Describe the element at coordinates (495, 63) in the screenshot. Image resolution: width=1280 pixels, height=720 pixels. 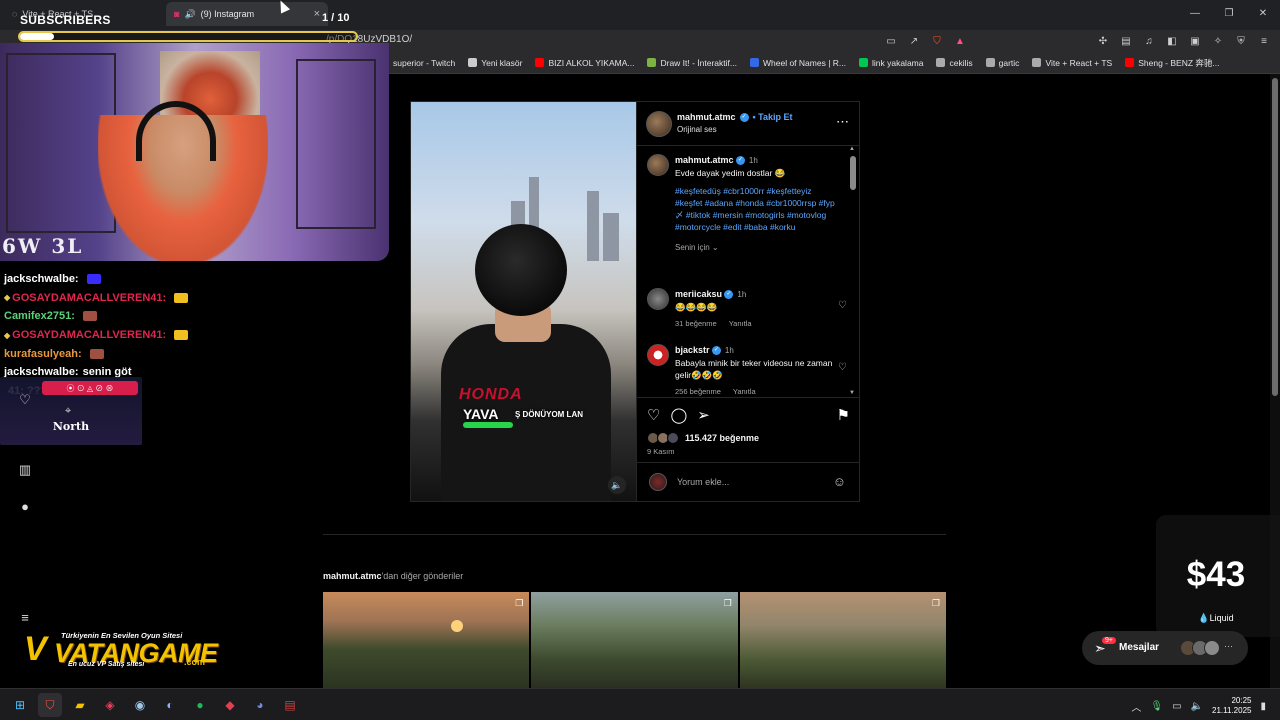
I see `bookmark-item: Yeni klasör` at that location.